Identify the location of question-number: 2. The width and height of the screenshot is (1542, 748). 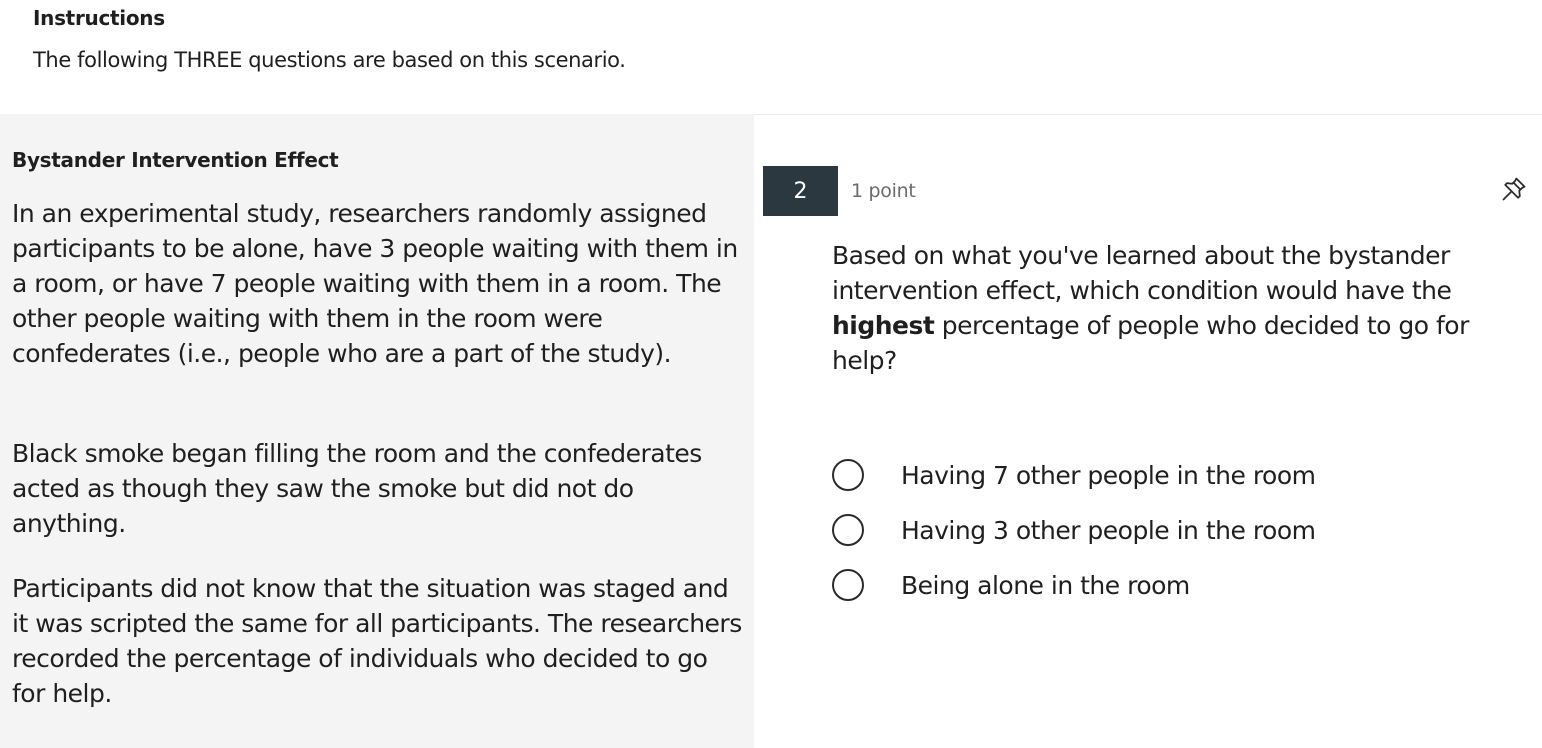
(800, 191).